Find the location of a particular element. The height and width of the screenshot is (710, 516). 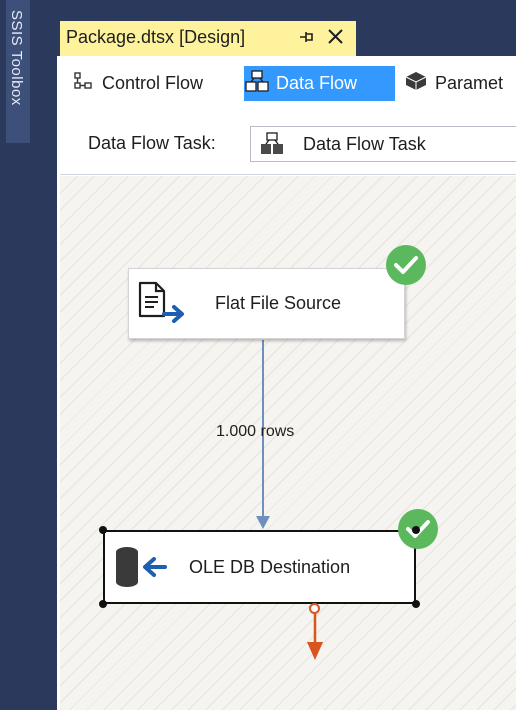

error-output-port is located at coordinates (314, 608).